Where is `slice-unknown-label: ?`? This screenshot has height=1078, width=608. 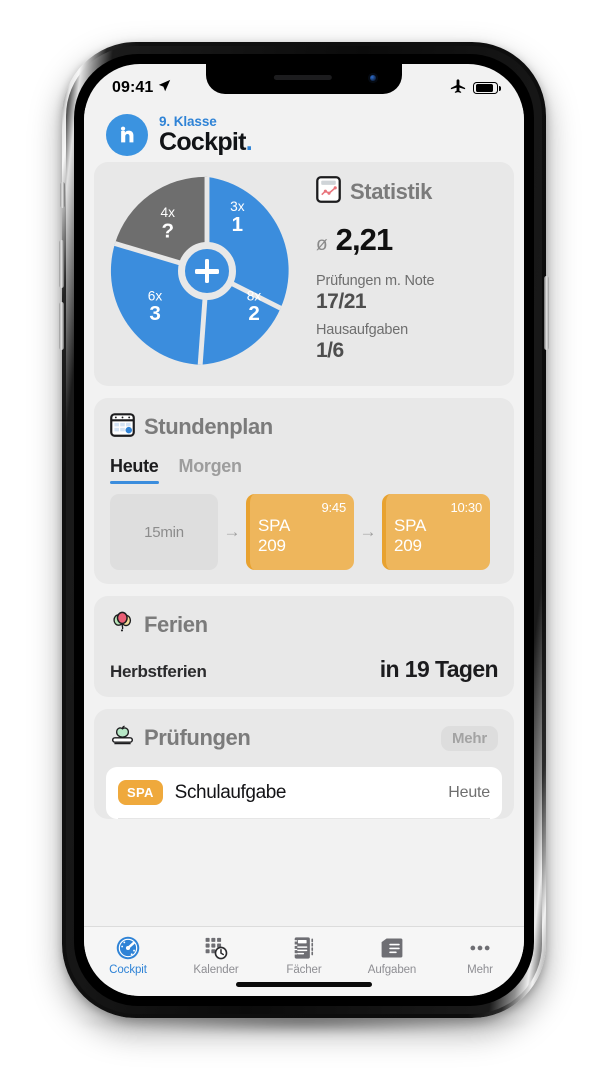
slice-unknown-label: ? is located at coordinates (168, 231).